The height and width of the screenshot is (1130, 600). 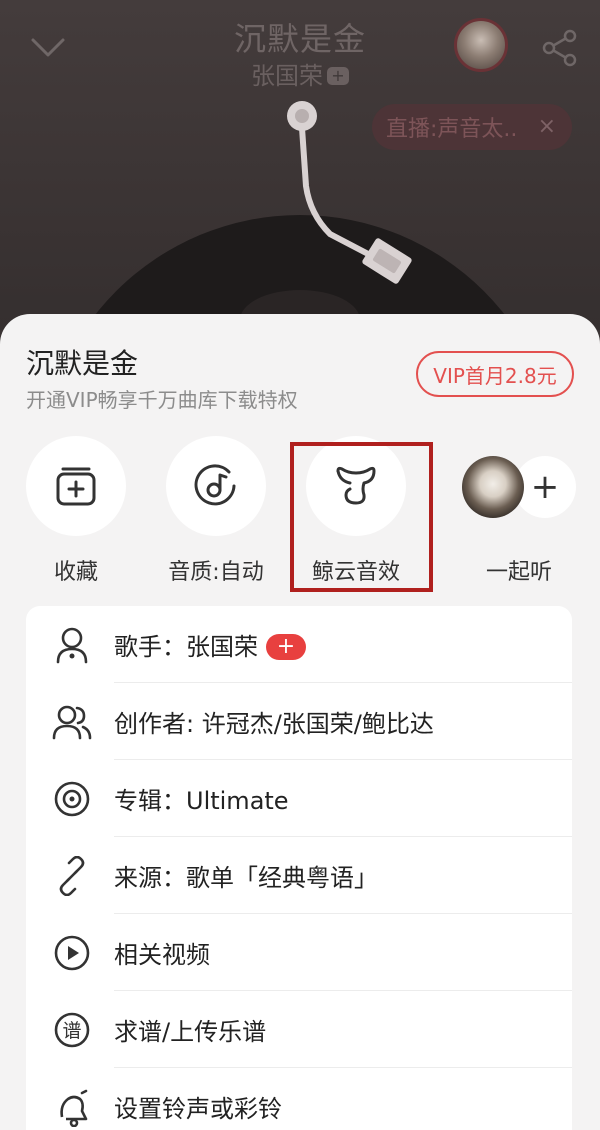 What do you see at coordinates (299, 1029) in the screenshot?
I see `list-item-sheet-music: 谱 求谱/上传乐谱` at bounding box center [299, 1029].